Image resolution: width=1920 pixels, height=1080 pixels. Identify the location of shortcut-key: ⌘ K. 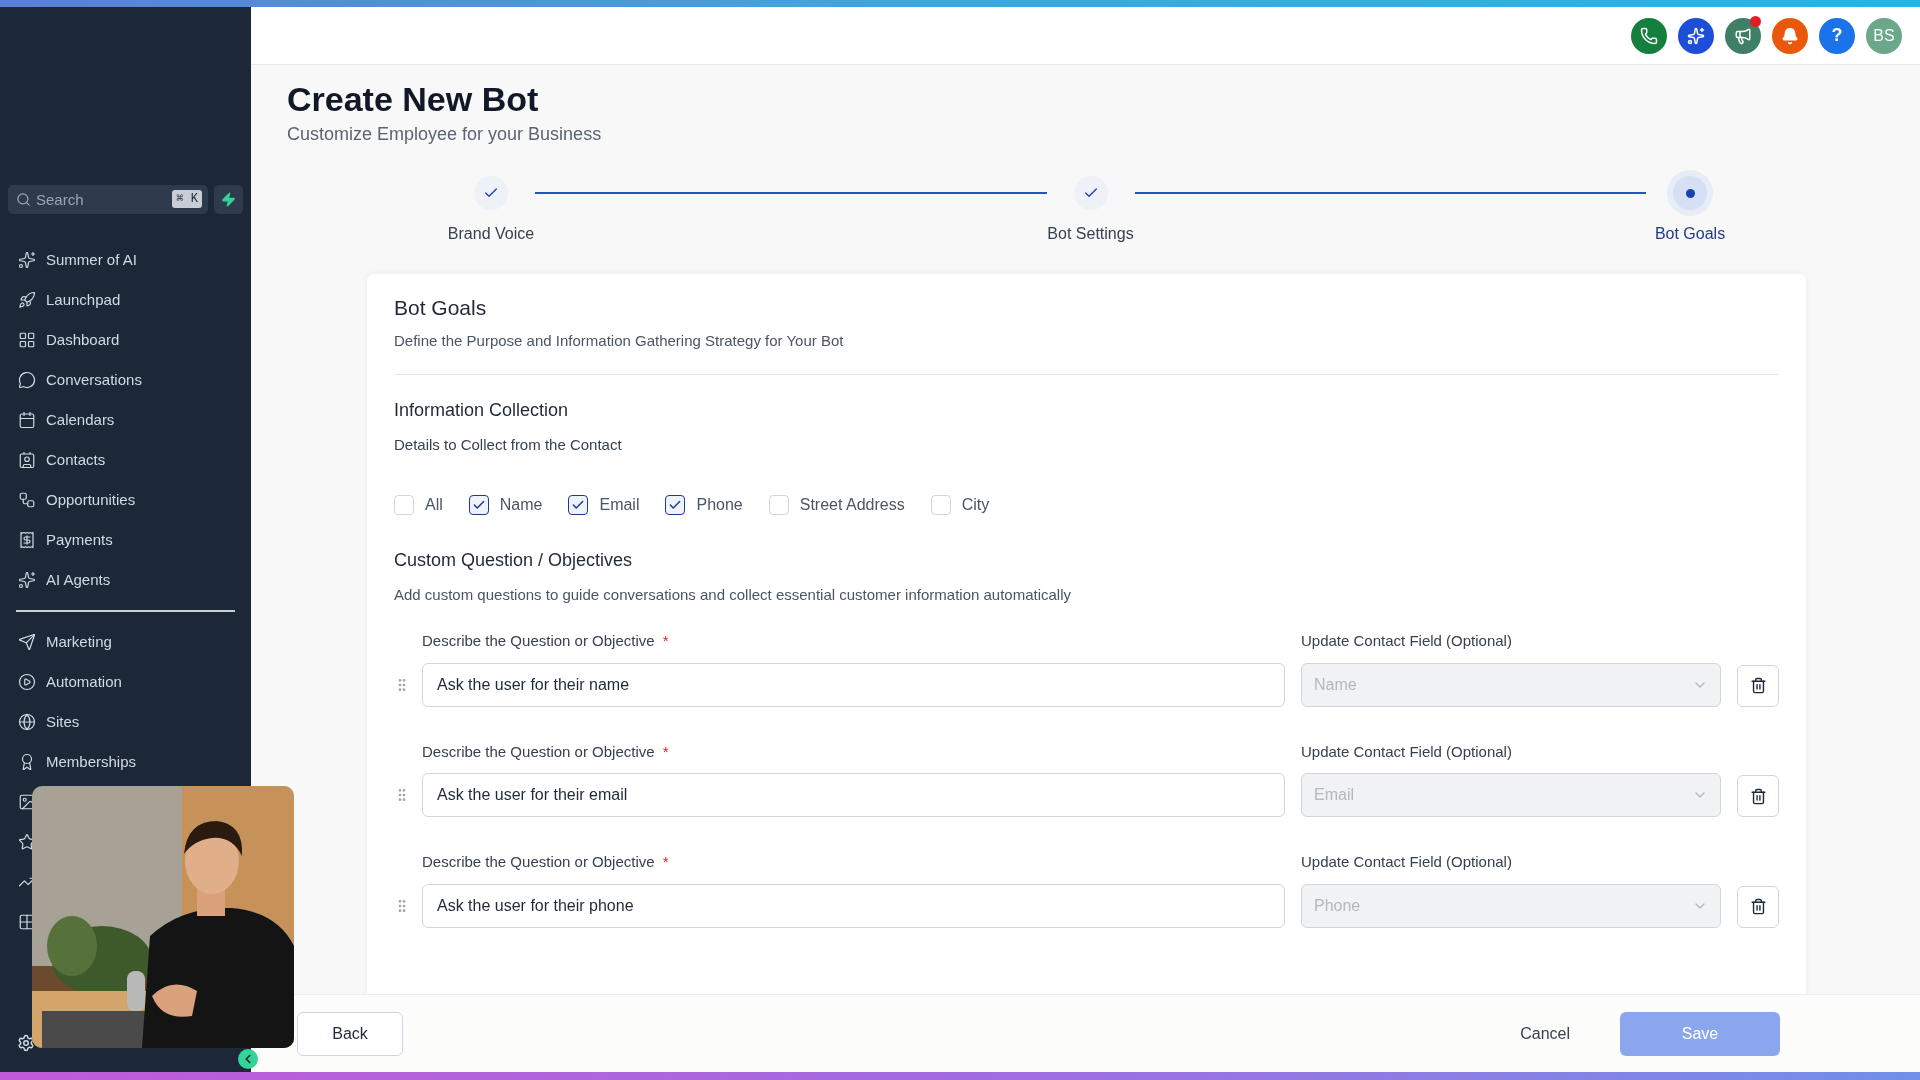
(187, 199).